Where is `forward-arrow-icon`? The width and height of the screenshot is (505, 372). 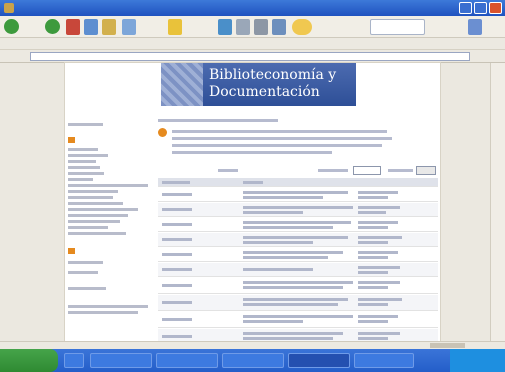
forward-arrow-icon is located at coordinates (52, 26).